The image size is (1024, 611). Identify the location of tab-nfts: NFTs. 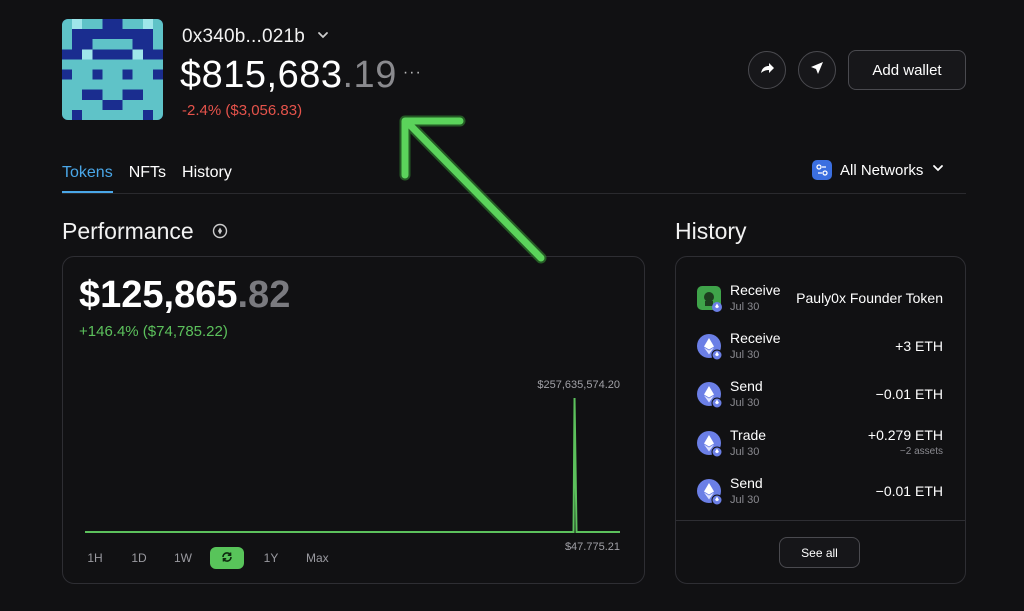
(147, 178).